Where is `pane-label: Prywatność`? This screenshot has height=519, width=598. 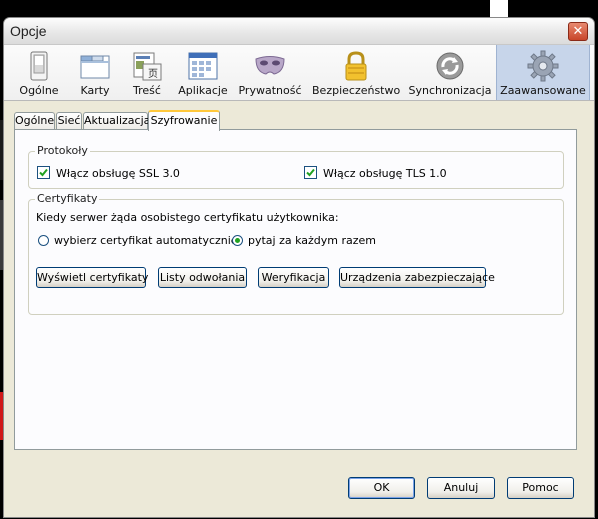 pane-label: Prywatność is located at coordinates (270, 90).